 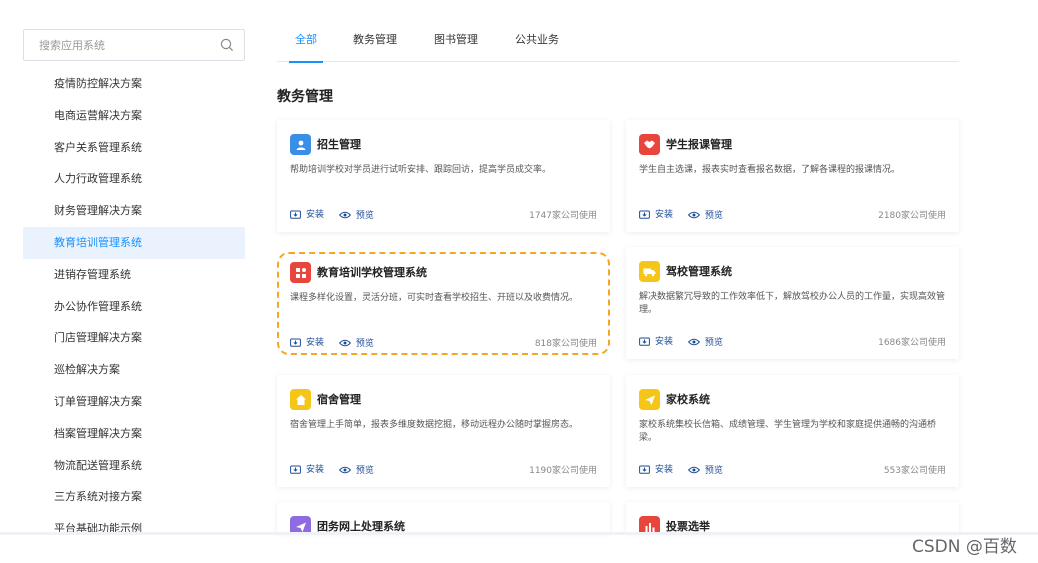 What do you see at coordinates (300, 272) in the screenshot?
I see `grid-icon` at bounding box center [300, 272].